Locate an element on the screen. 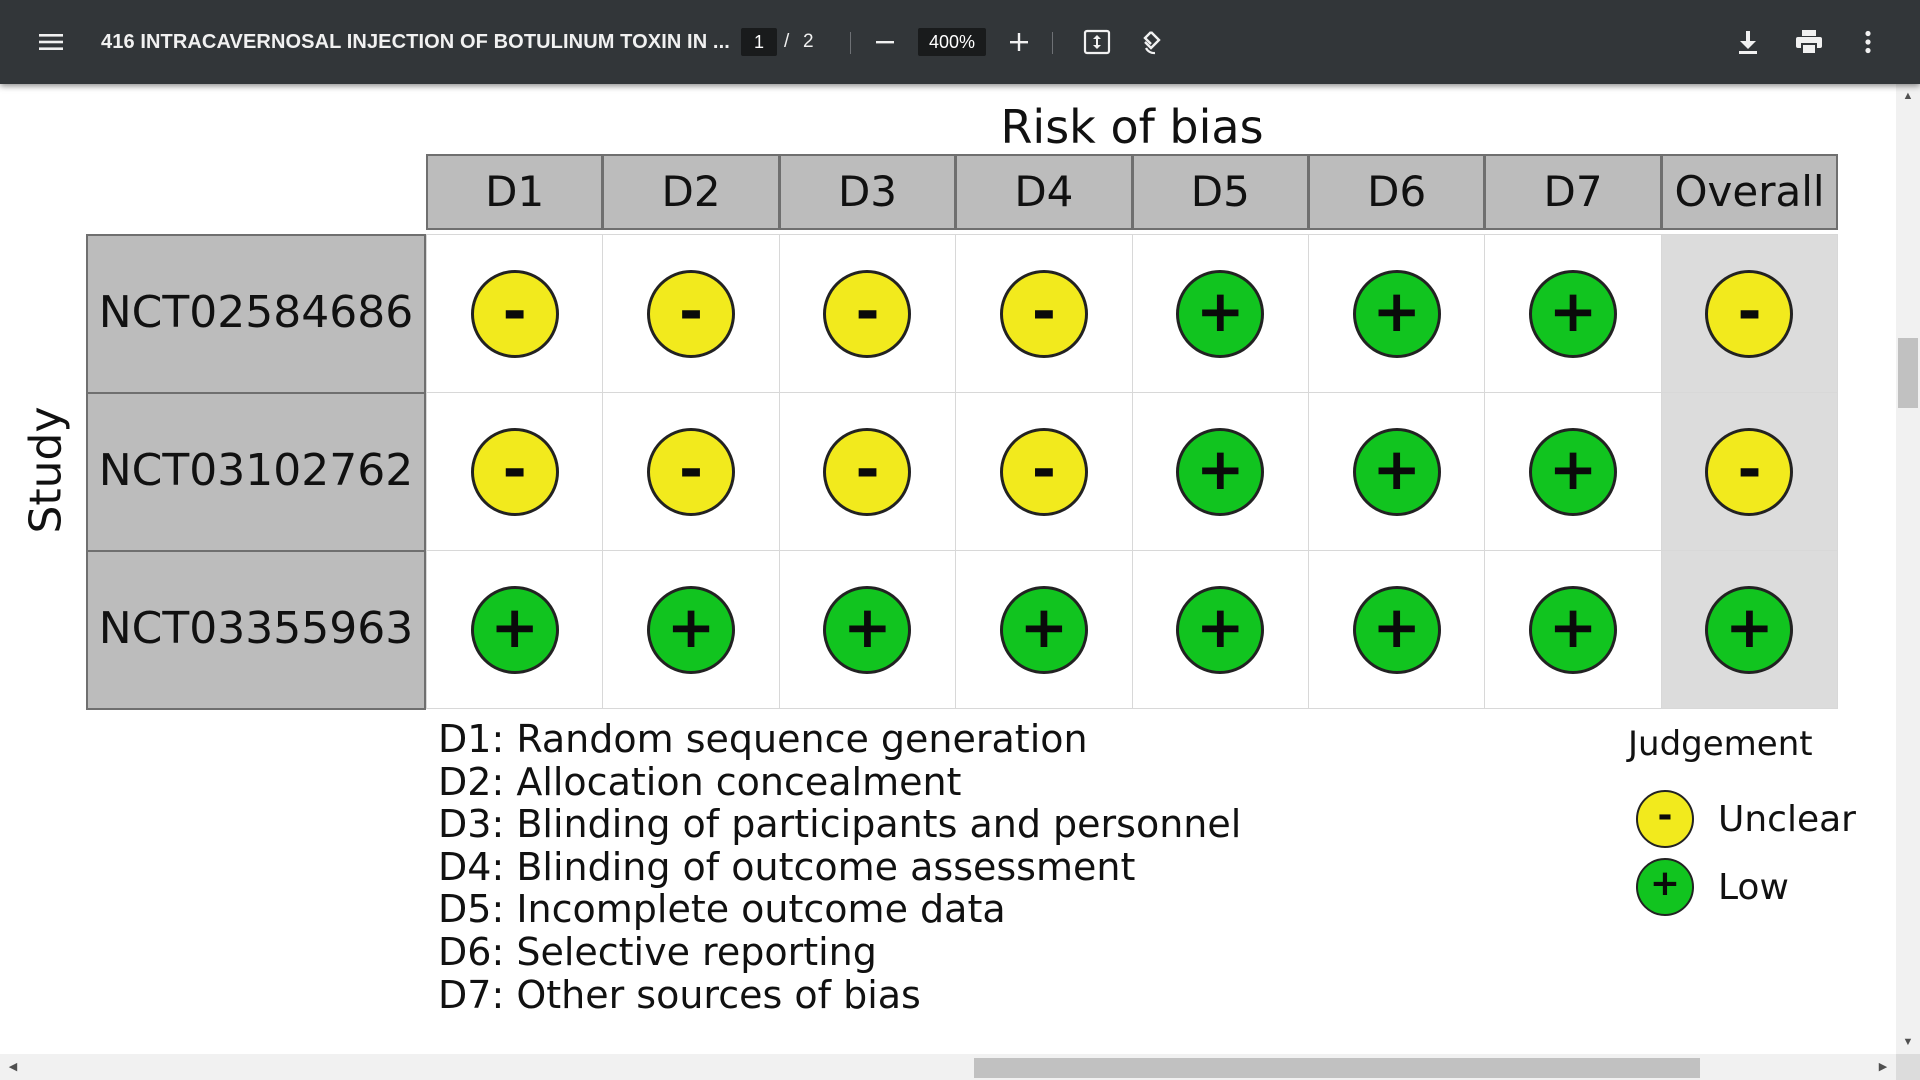 Image resolution: width=1920 pixels, height=1080 pixels. download-icon is located at coordinates (1748, 42).